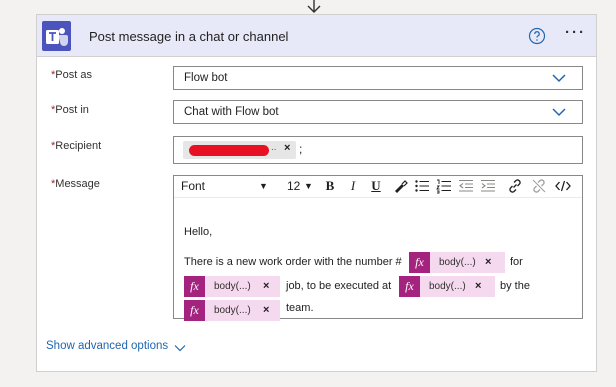 Image resolution: width=616 pixels, height=387 pixels. What do you see at coordinates (378, 112) in the screenshot?
I see `post-in-dropdown: Chat with Flow bot` at bounding box center [378, 112].